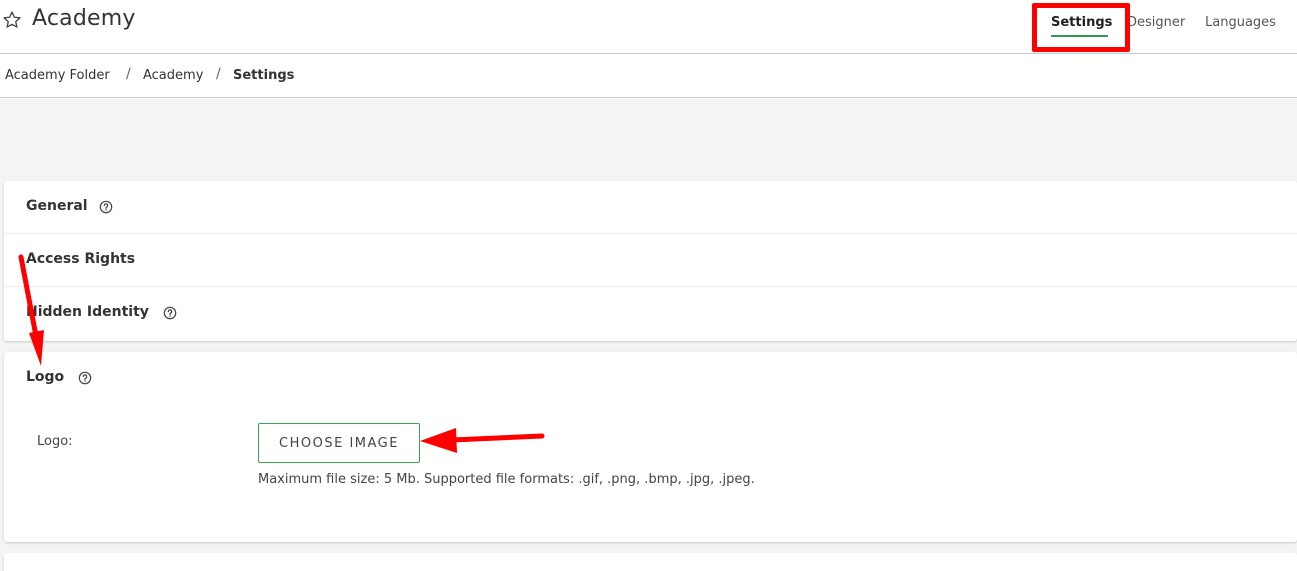 This screenshot has height=571, width=1297. I want to click on section-title: Hidden Identity, so click(87, 312).